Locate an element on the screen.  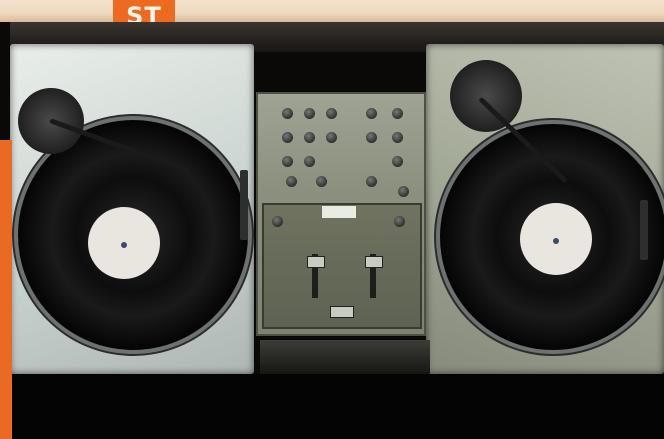
left-pitch-slider is located at coordinates (244, 205).